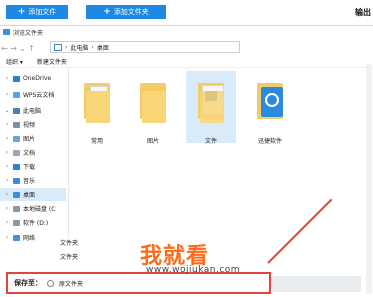 This screenshot has height=297, width=373. Describe the element at coordinates (16, 138) in the screenshot. I see `picture-icon` at that location.